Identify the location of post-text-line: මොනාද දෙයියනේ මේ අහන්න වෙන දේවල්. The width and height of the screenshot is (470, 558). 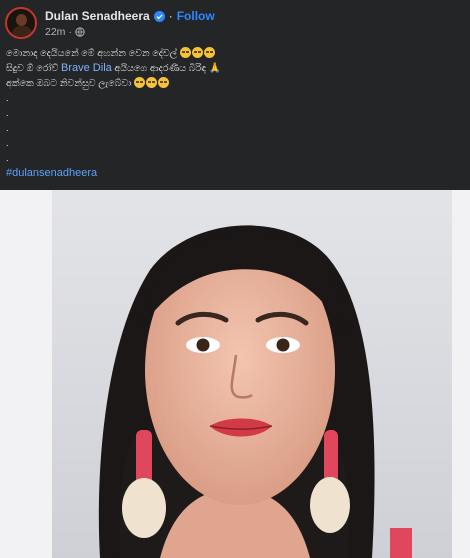
(233, 53).